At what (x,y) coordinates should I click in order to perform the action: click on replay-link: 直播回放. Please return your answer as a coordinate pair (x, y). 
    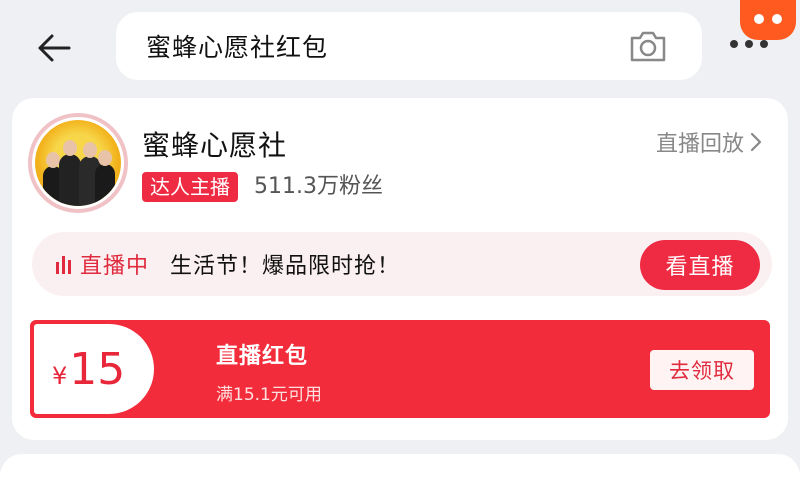
    Looking at the image, I should click on (709, 142).